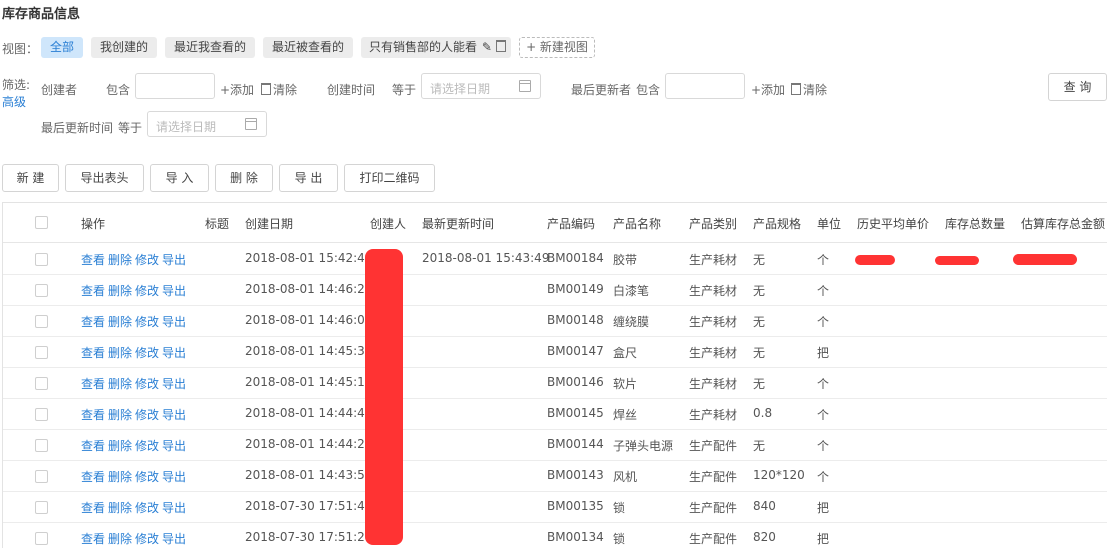  What do you see at coordinates (308, 47) in the screenshot?
I see `view-chip-recently-viewed: 最近被查看的` at bounding box center [308, 47].